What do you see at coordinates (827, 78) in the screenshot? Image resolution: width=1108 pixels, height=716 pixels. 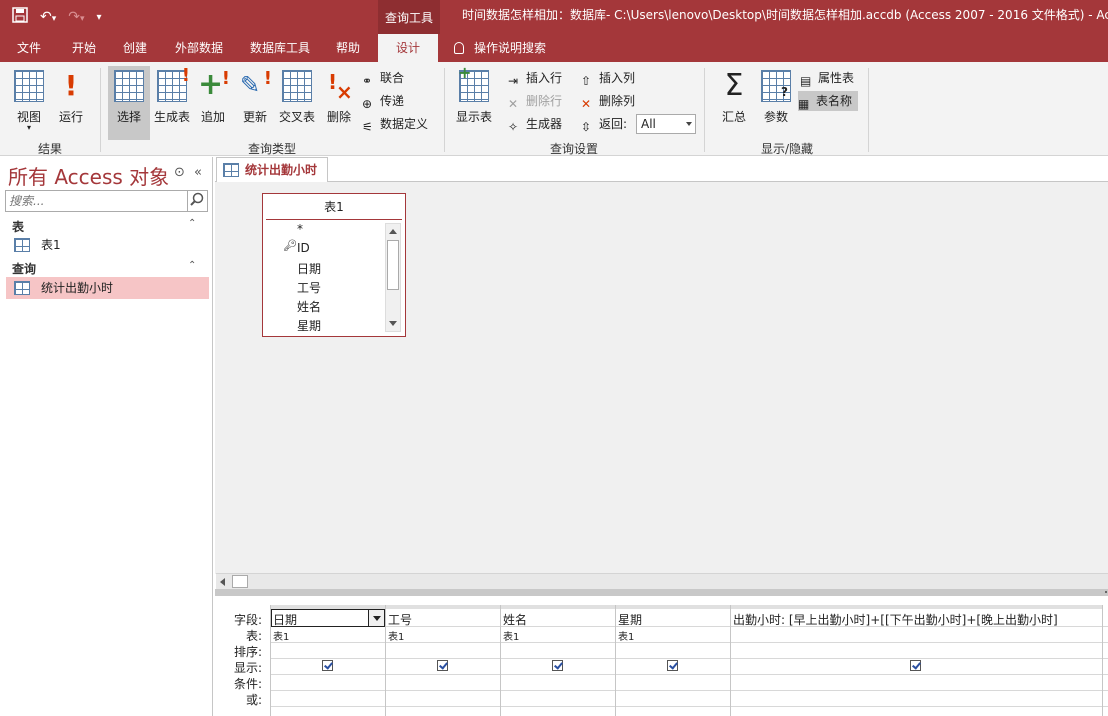 I see `property-sheet-button: ▤ 属性表` at bounding box center [827, 78].